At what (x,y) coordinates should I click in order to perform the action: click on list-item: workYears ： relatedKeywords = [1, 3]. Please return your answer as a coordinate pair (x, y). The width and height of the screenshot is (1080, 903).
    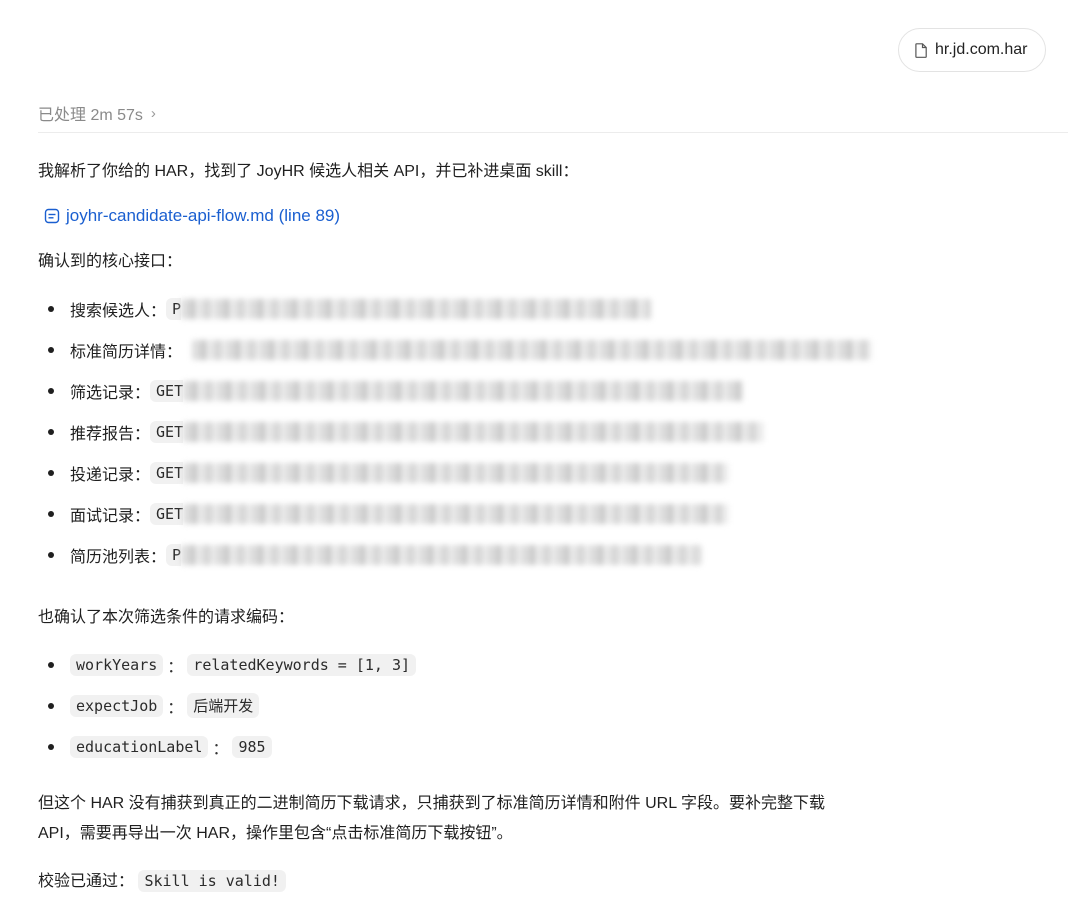
    Looking at the image, I should click on (227, 664).